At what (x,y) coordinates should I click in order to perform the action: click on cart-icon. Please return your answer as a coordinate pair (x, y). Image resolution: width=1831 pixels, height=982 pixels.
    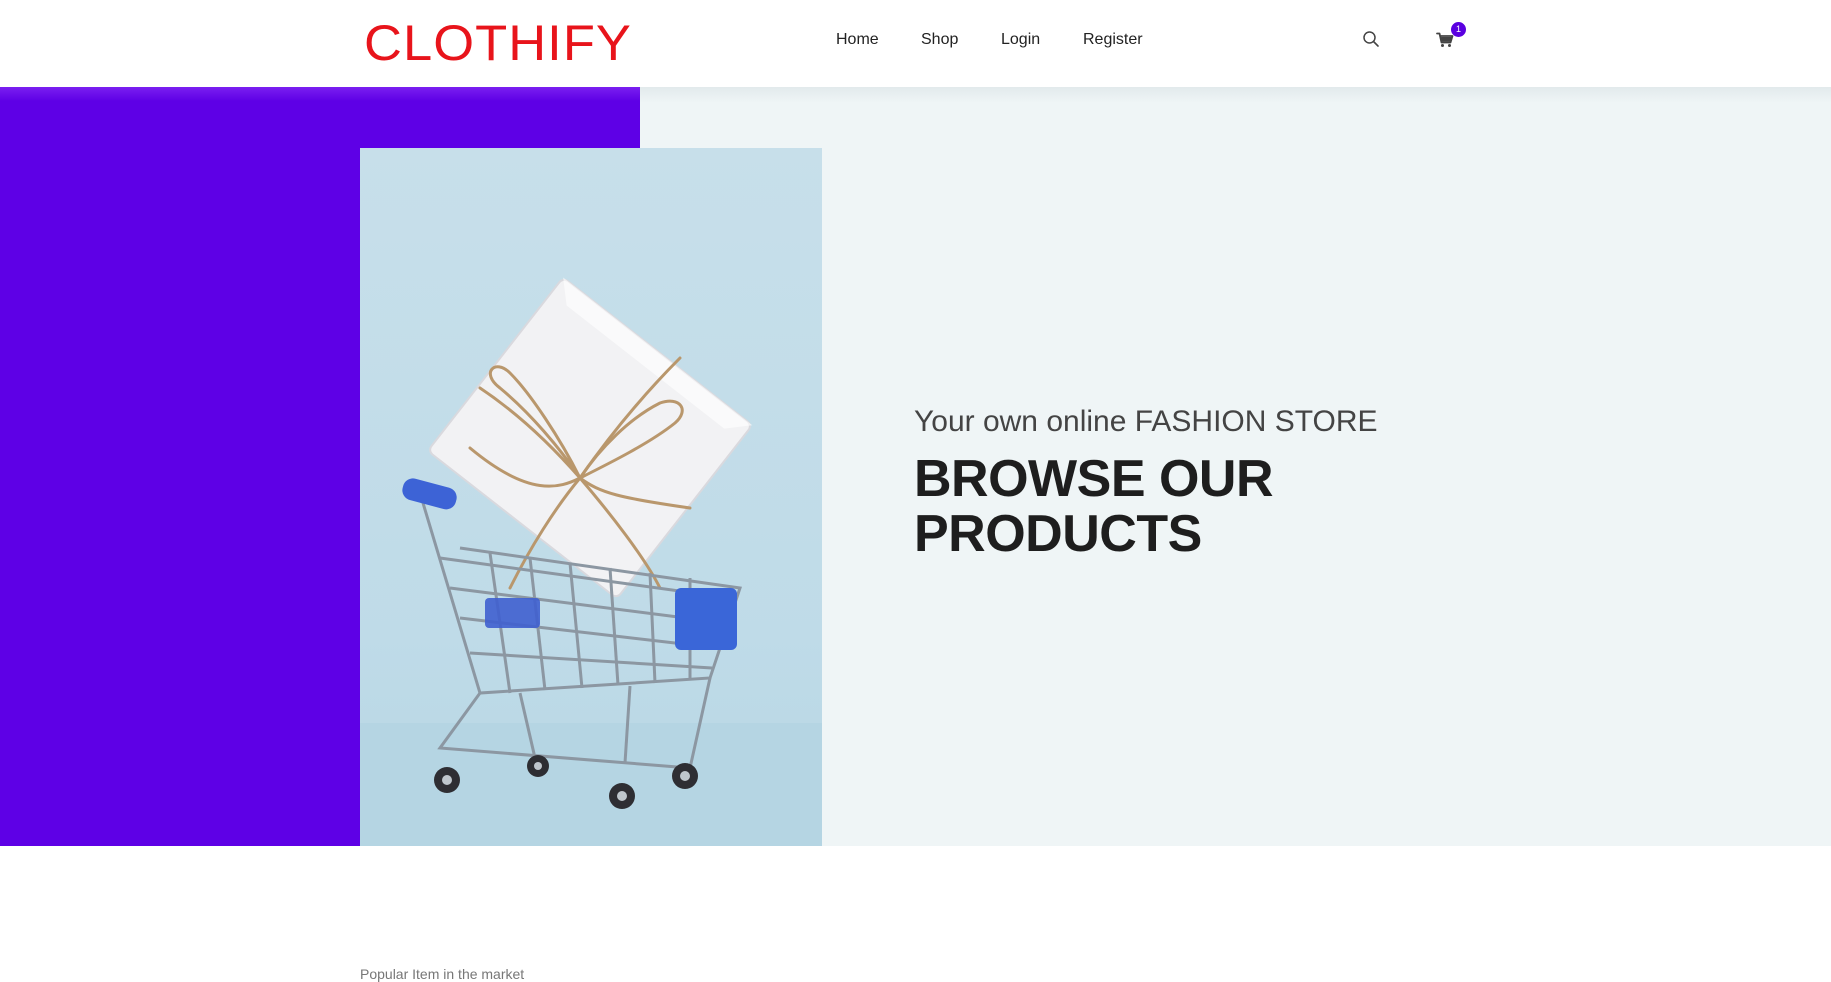
    Looking at the image, I should click on (1445, 42).